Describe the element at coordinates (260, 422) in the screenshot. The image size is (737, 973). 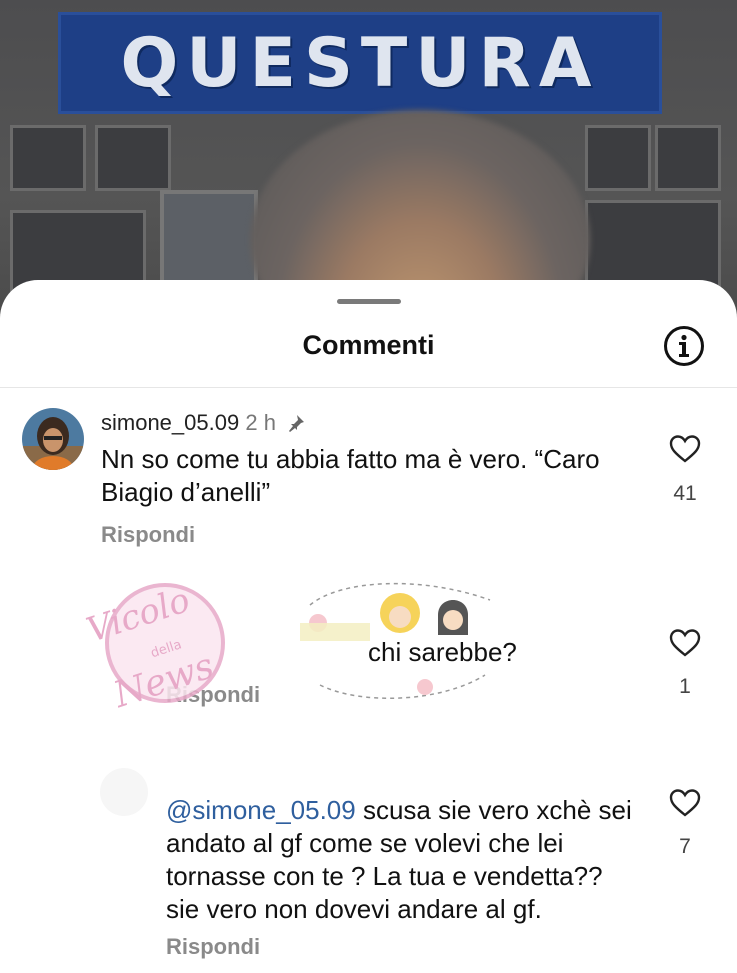
I see `comment-time: 2 h` at that location.